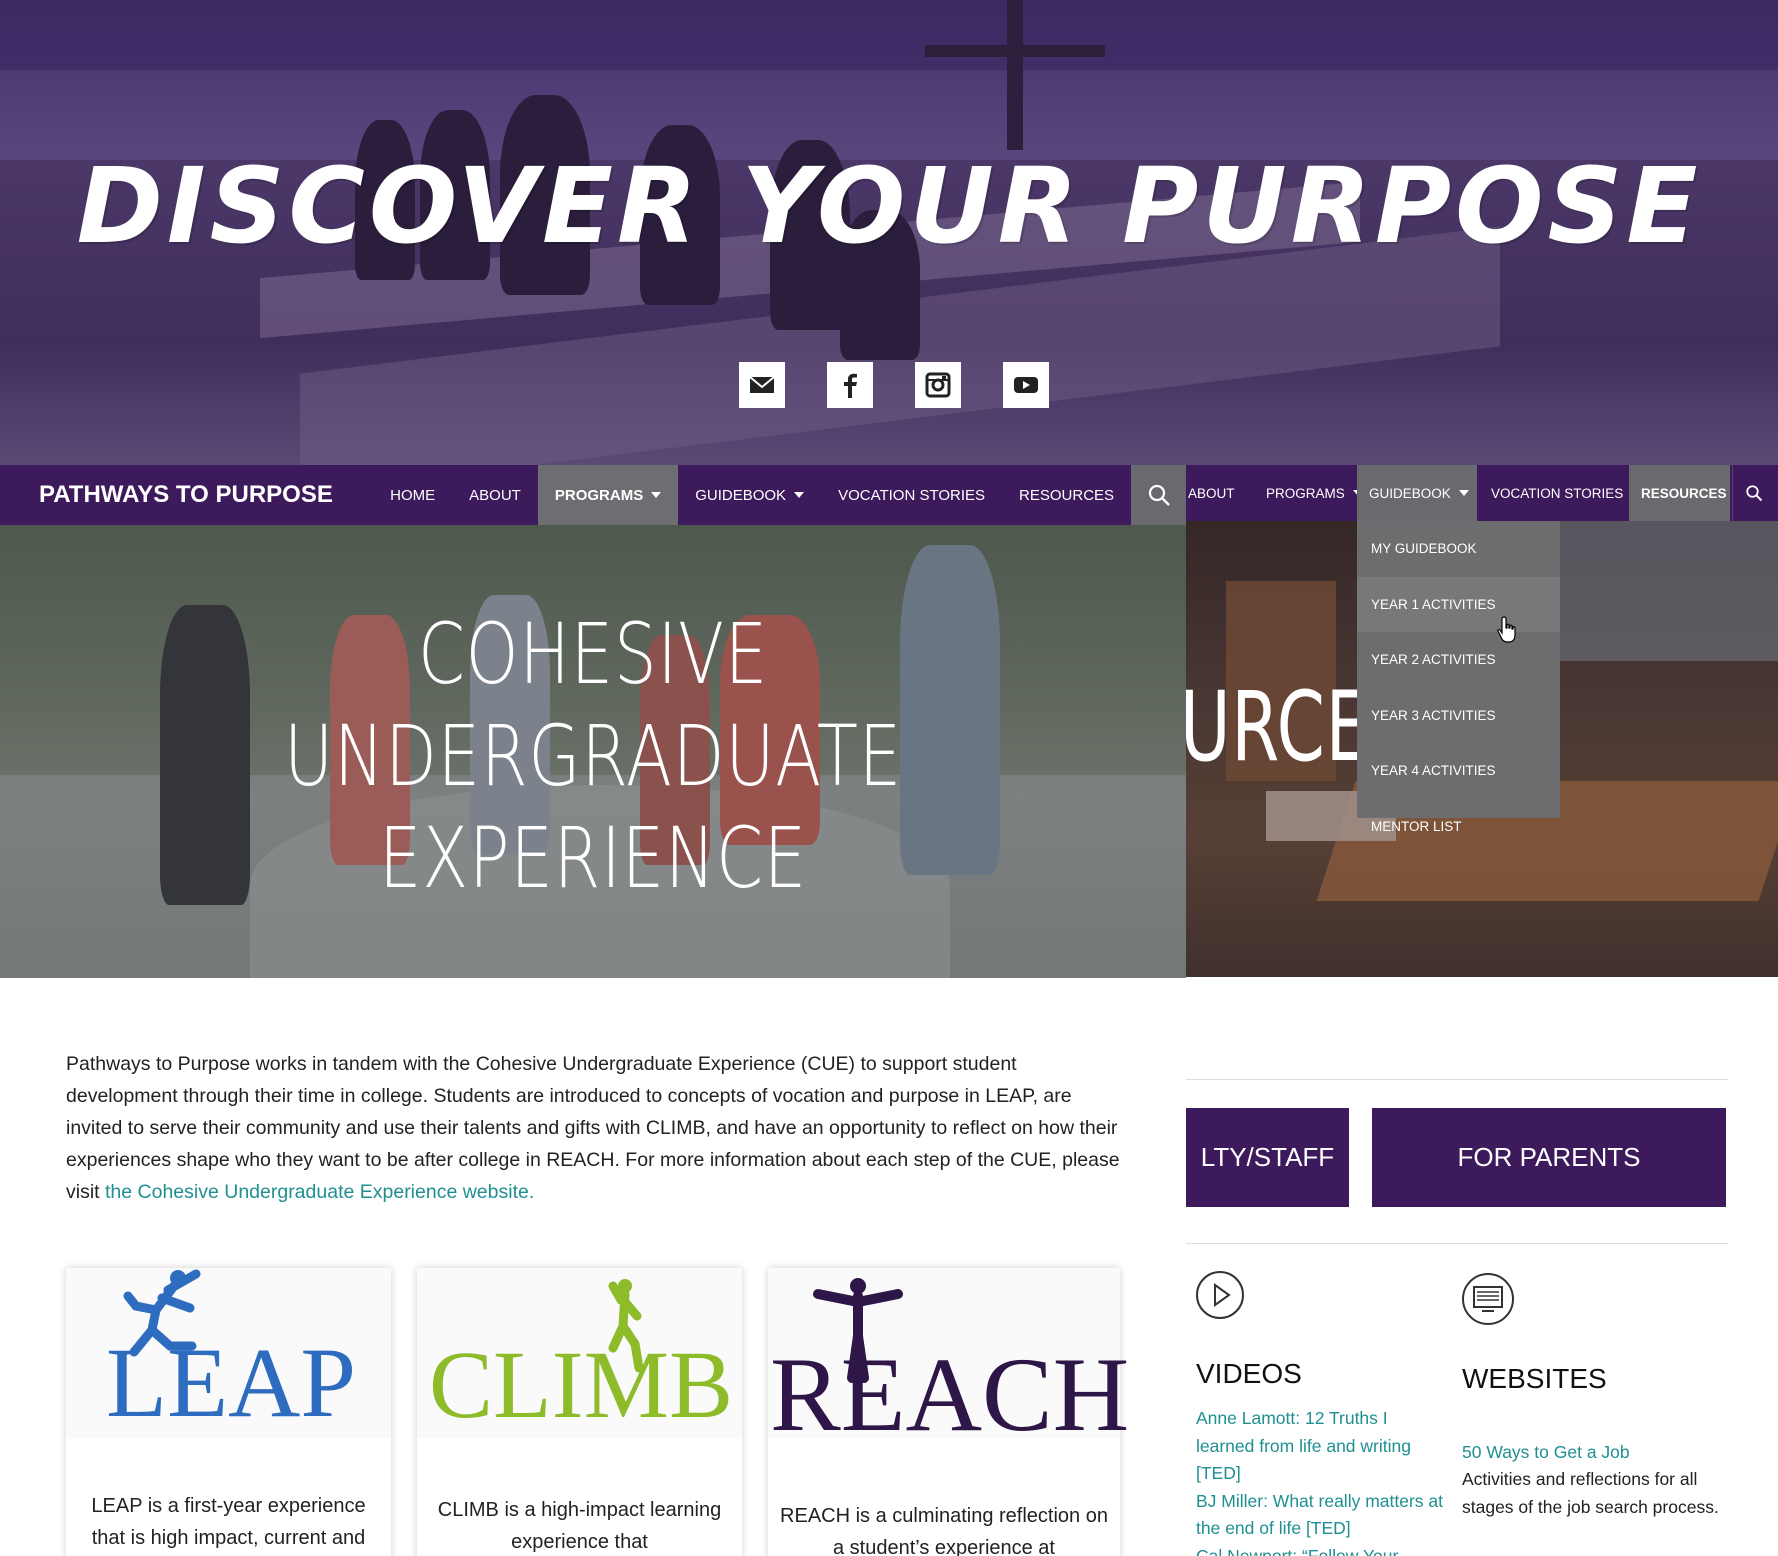 The image size is (1778, 1556). I want to click on website-monitor-icon, so click(1488, 1299).